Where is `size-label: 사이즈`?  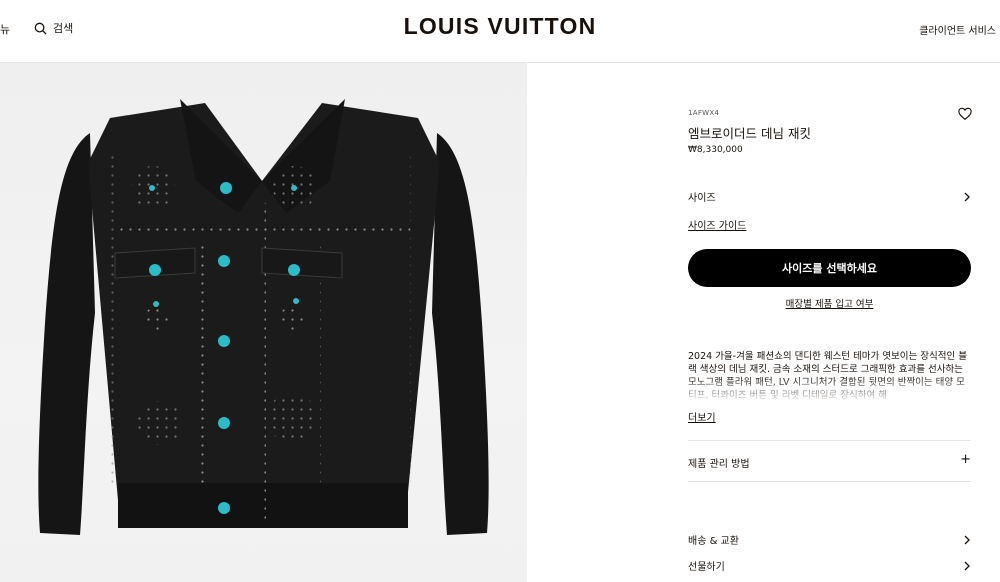 size-label: 사이즈 is located at coordinates (702, 198).